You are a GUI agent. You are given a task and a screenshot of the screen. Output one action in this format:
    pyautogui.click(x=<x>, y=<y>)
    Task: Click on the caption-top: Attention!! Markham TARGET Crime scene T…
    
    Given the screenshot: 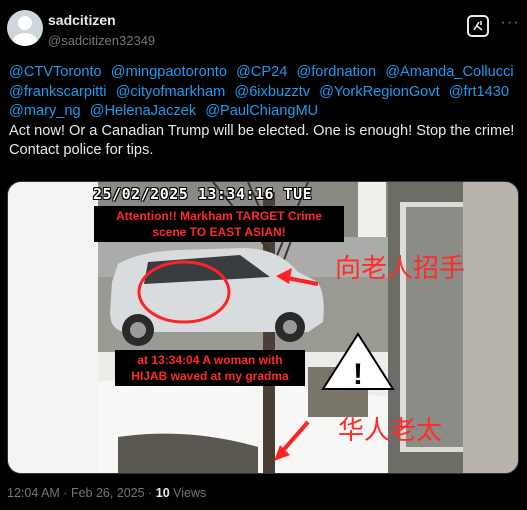 What is the action you would take?
    pyautogui.click(x=219, y=224)
    